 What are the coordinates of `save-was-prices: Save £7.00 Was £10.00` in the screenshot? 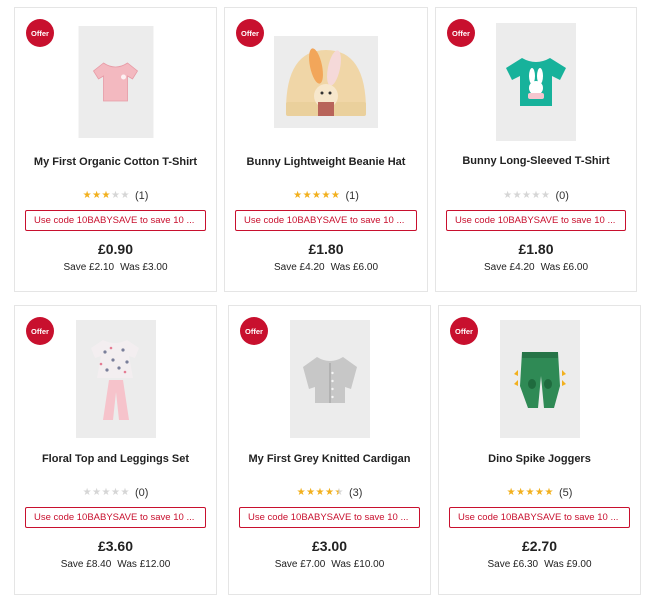 It's located at (329, 564).